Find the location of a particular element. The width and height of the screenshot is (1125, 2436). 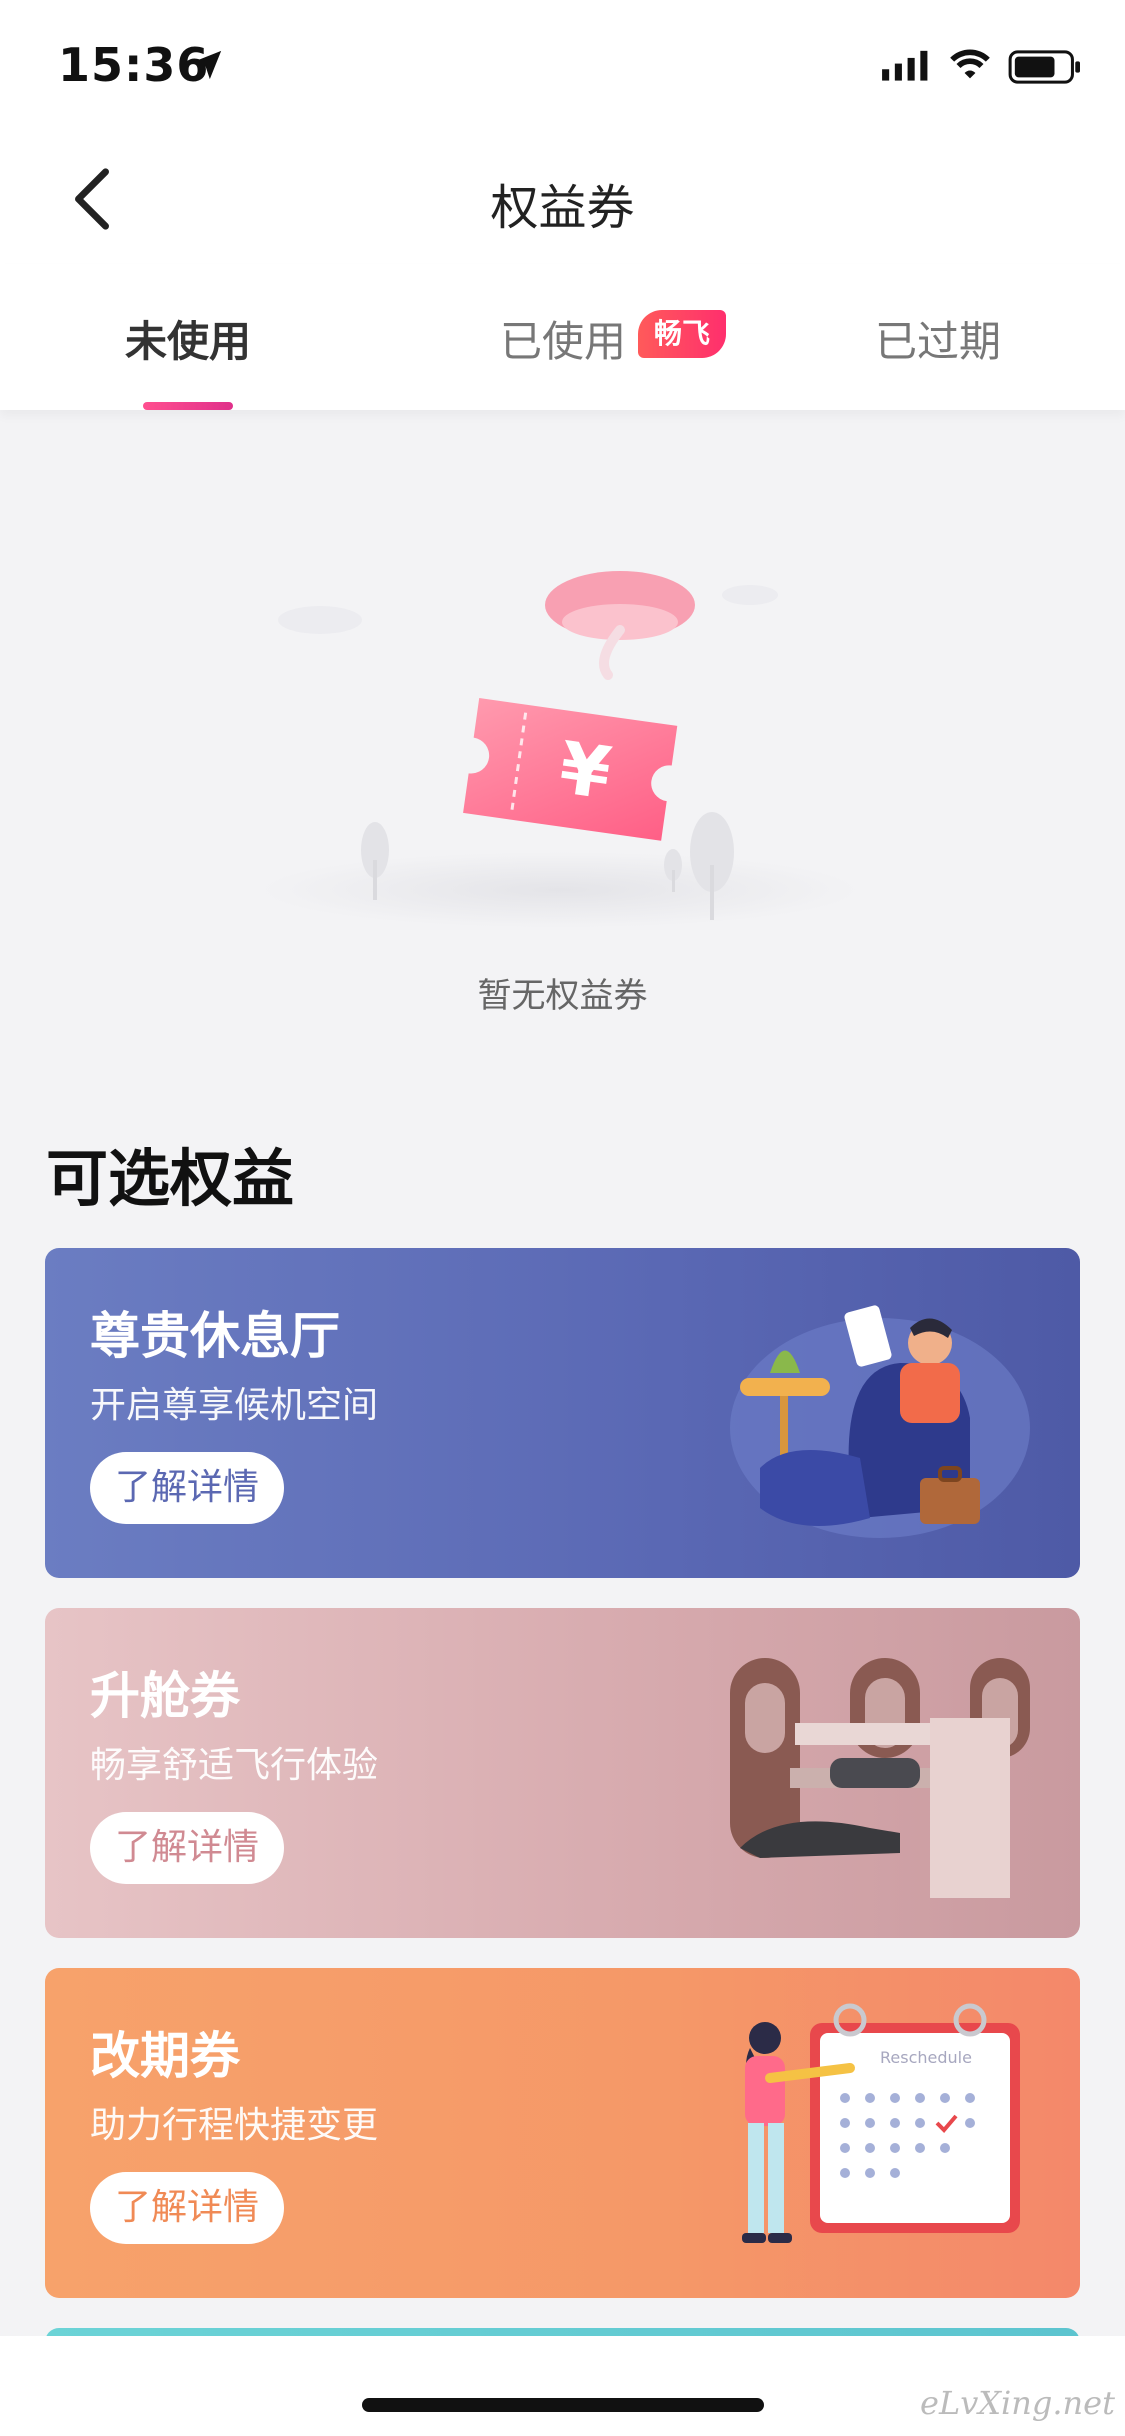

tab-badge: 畅飞 is located at coordinates (682, 334).